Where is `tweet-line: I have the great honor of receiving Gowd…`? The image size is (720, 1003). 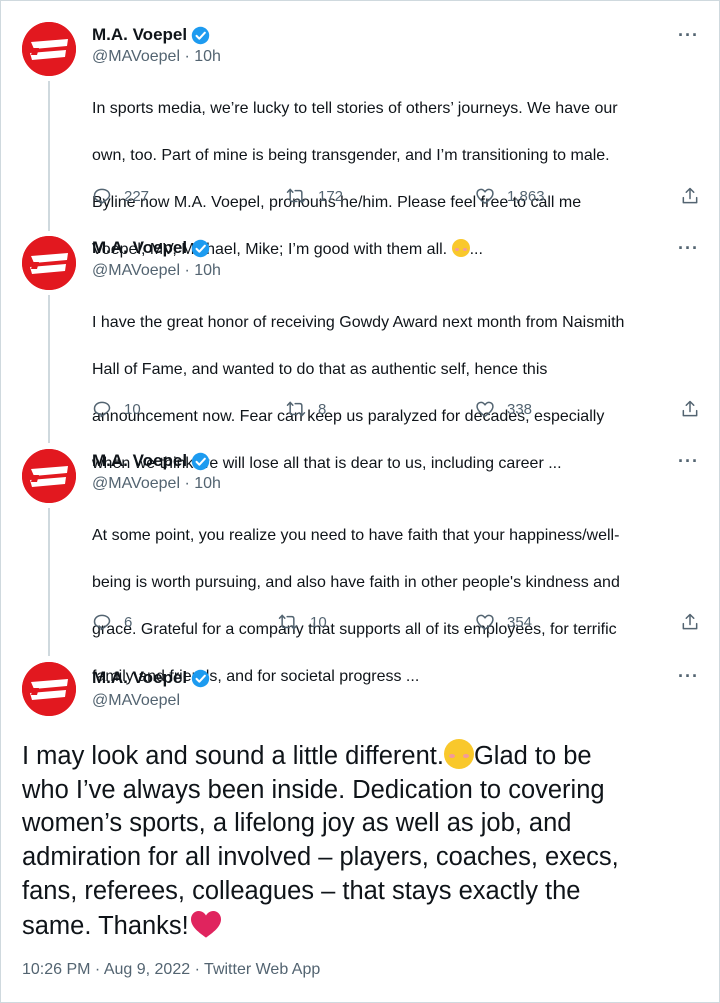 tweet-line: I have the great honor of receiving Gowd… is located at coordinates (358, 322).